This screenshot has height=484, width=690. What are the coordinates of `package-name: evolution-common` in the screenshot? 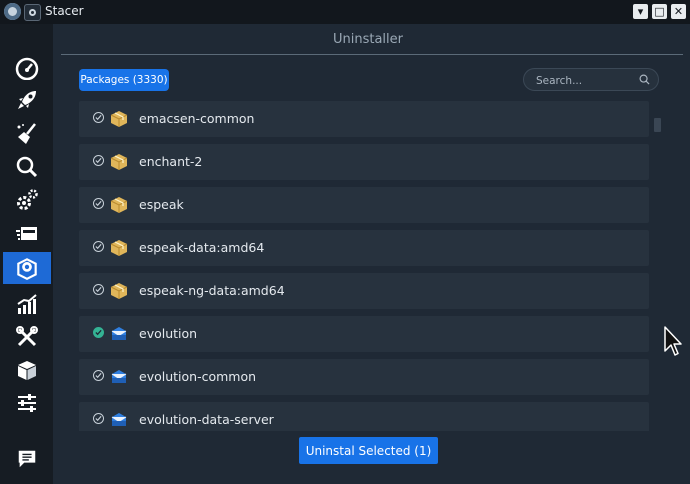 It's located at (198, 376).